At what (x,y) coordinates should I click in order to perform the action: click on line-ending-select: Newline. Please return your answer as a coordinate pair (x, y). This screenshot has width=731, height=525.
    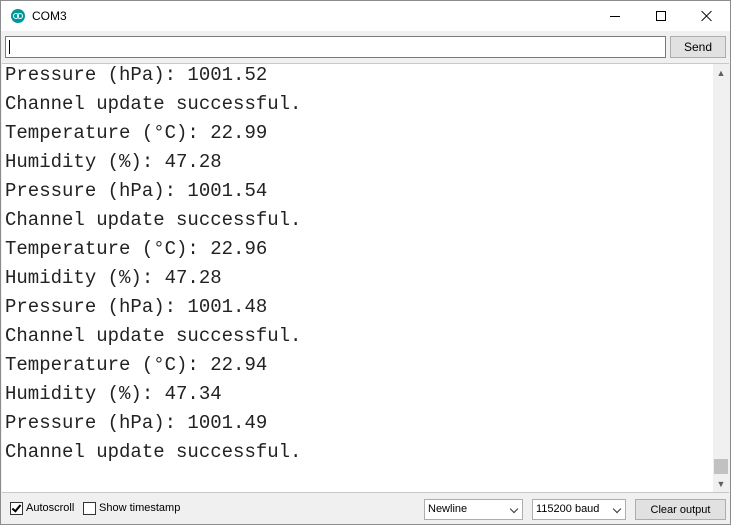
    Looking at the image, I should click on (473, 509).